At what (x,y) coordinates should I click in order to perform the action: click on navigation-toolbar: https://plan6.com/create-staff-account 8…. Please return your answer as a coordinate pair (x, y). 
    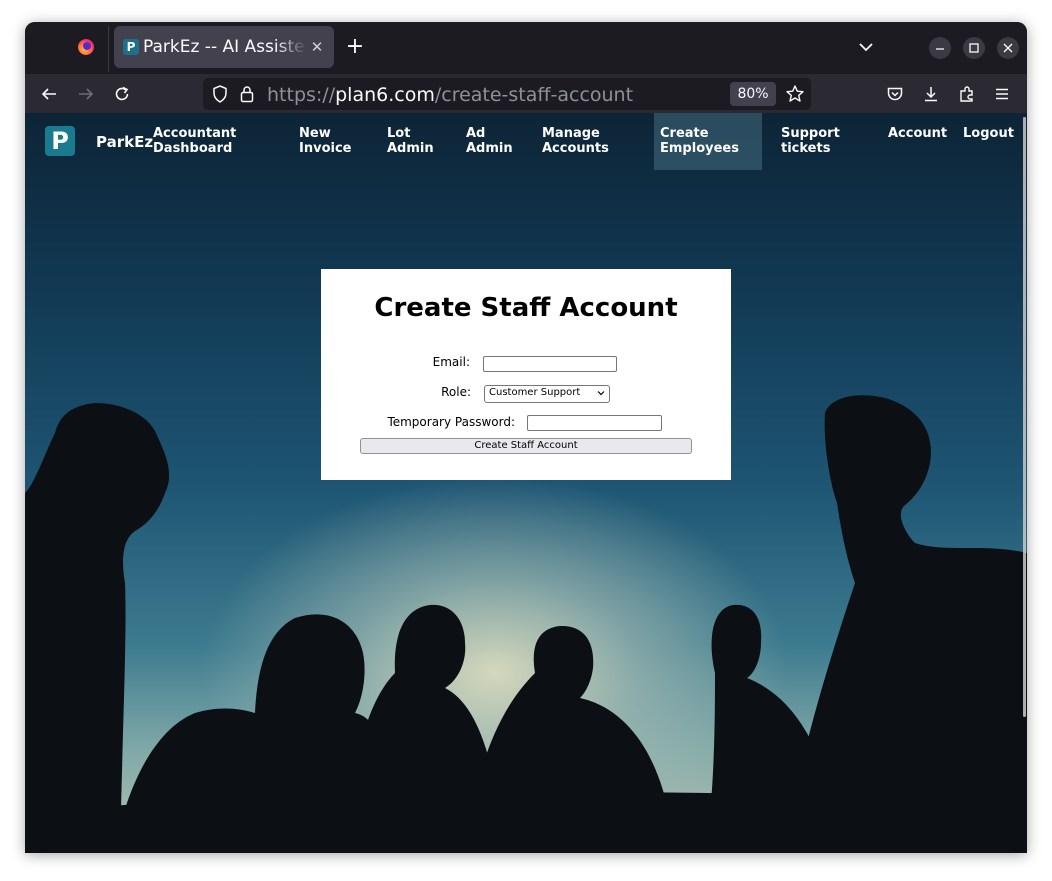
    Looking at the image, I should click on (526, 93).